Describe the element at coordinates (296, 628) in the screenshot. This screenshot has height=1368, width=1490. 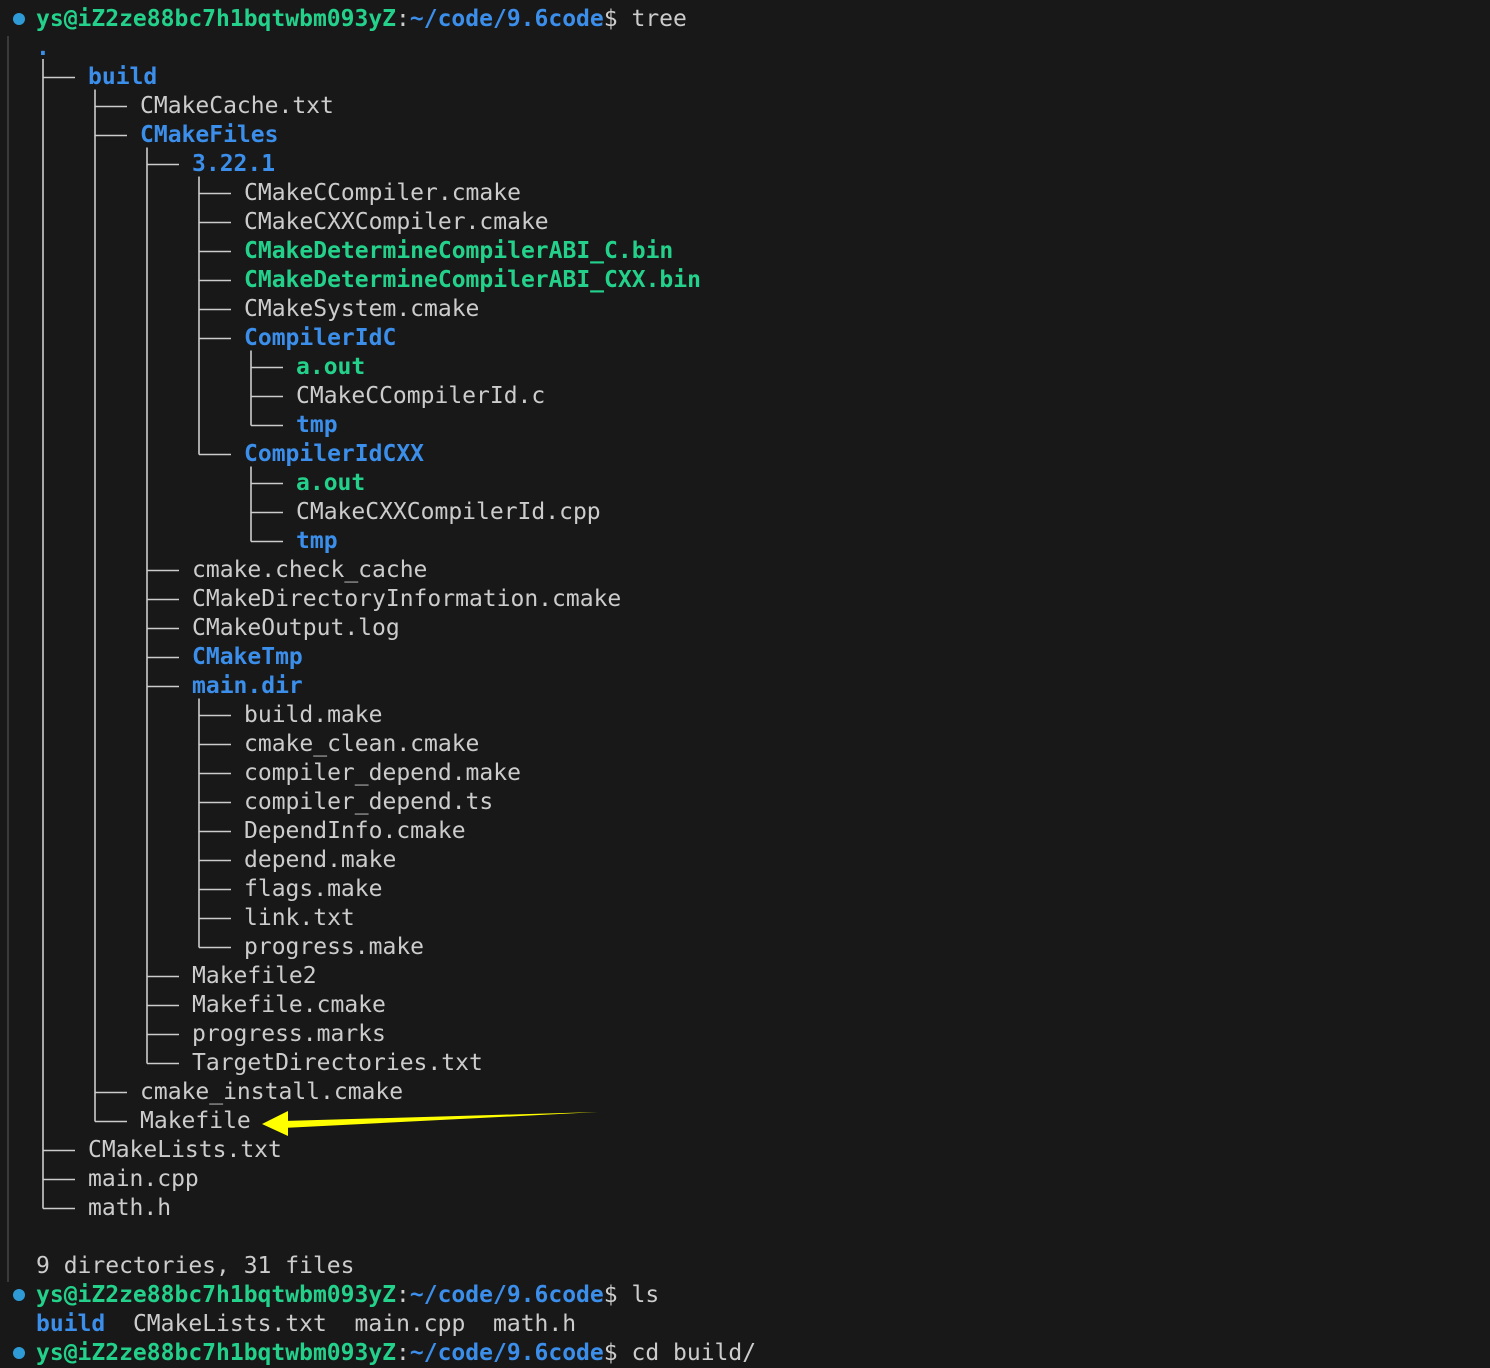
I see `tree-entry: CMakeOutput.log` at that location.